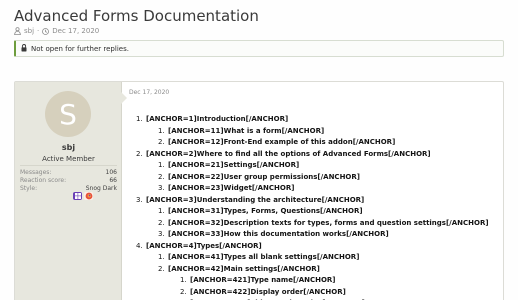  I want to click on stat-value: 106, so click(111, 172).